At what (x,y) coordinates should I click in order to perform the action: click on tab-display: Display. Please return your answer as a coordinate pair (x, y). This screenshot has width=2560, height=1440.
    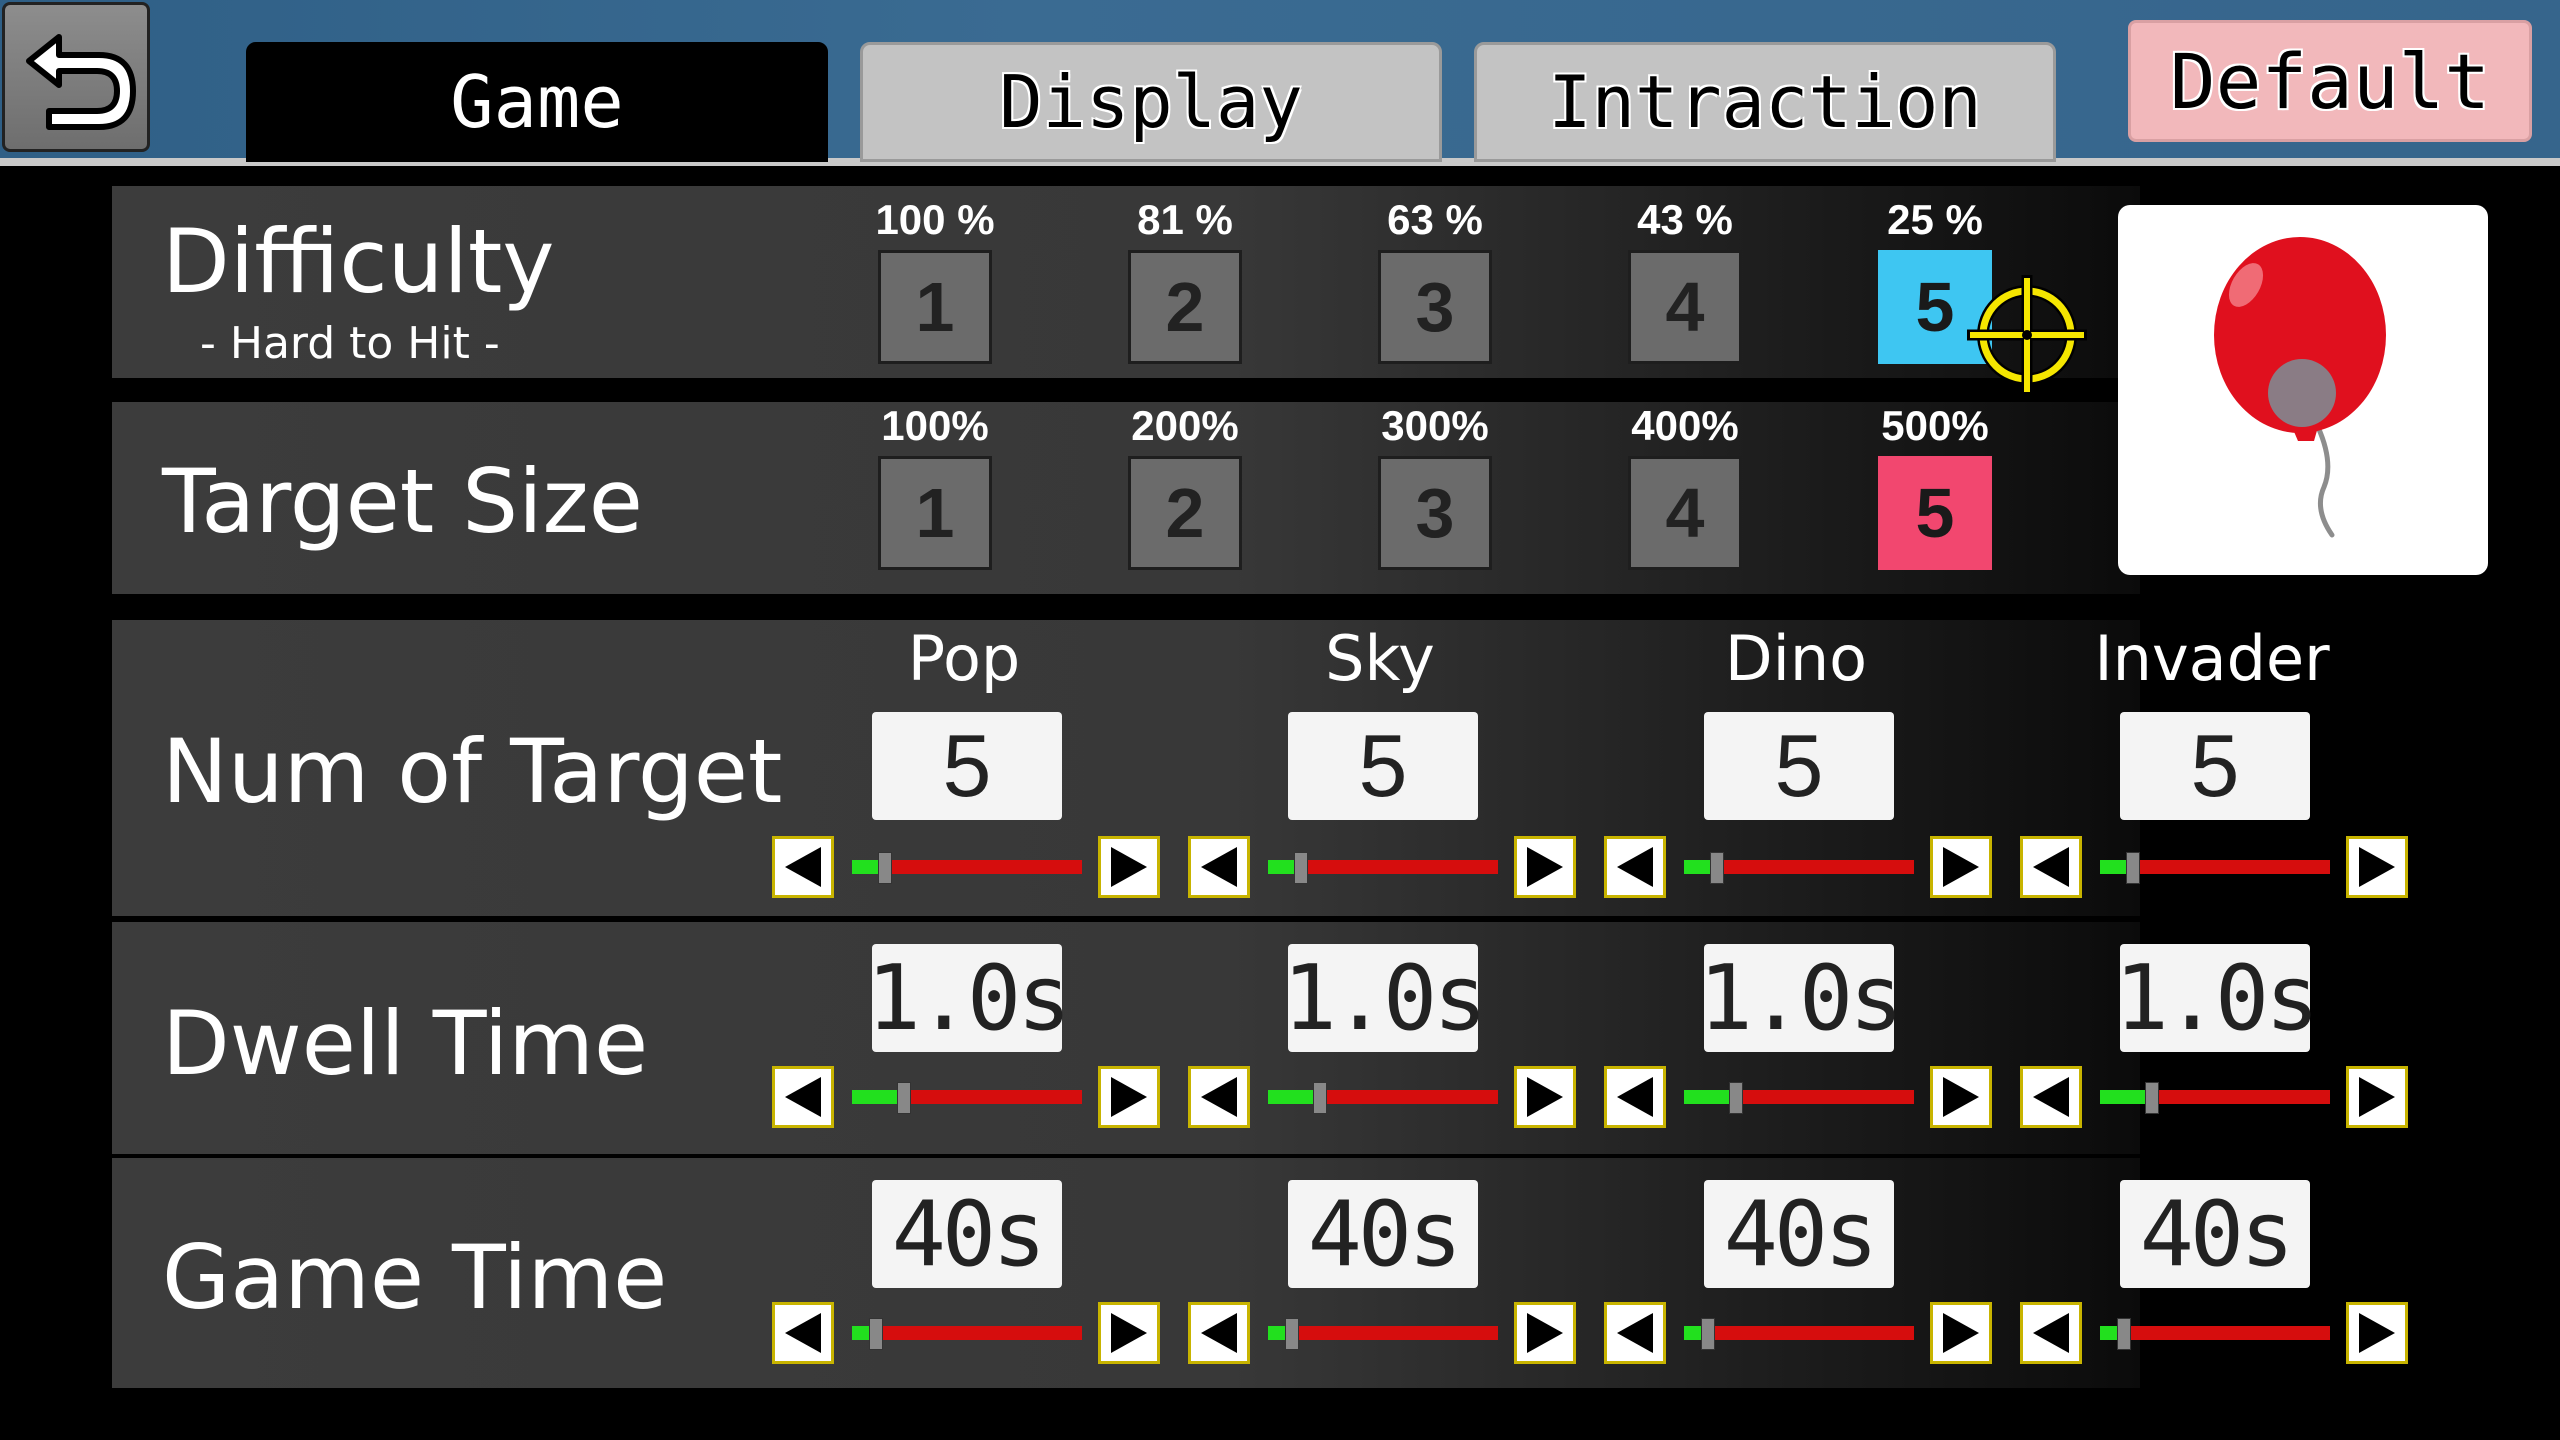
    Looking at the image, I should click on (1151, 102).